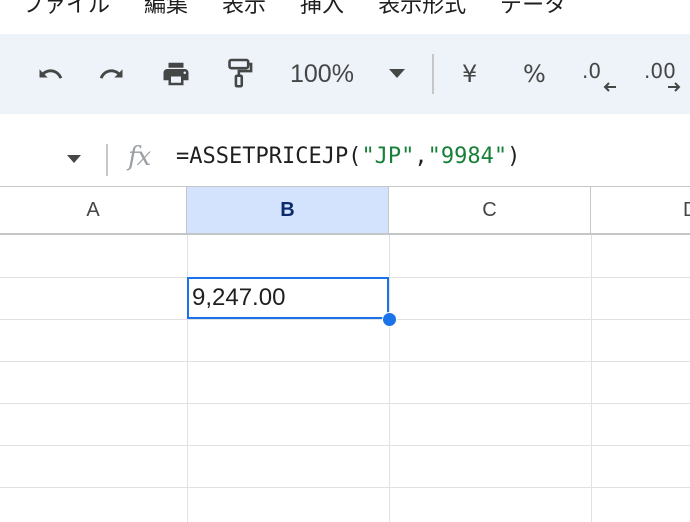  I want to click on print-button, so click(176, 74).